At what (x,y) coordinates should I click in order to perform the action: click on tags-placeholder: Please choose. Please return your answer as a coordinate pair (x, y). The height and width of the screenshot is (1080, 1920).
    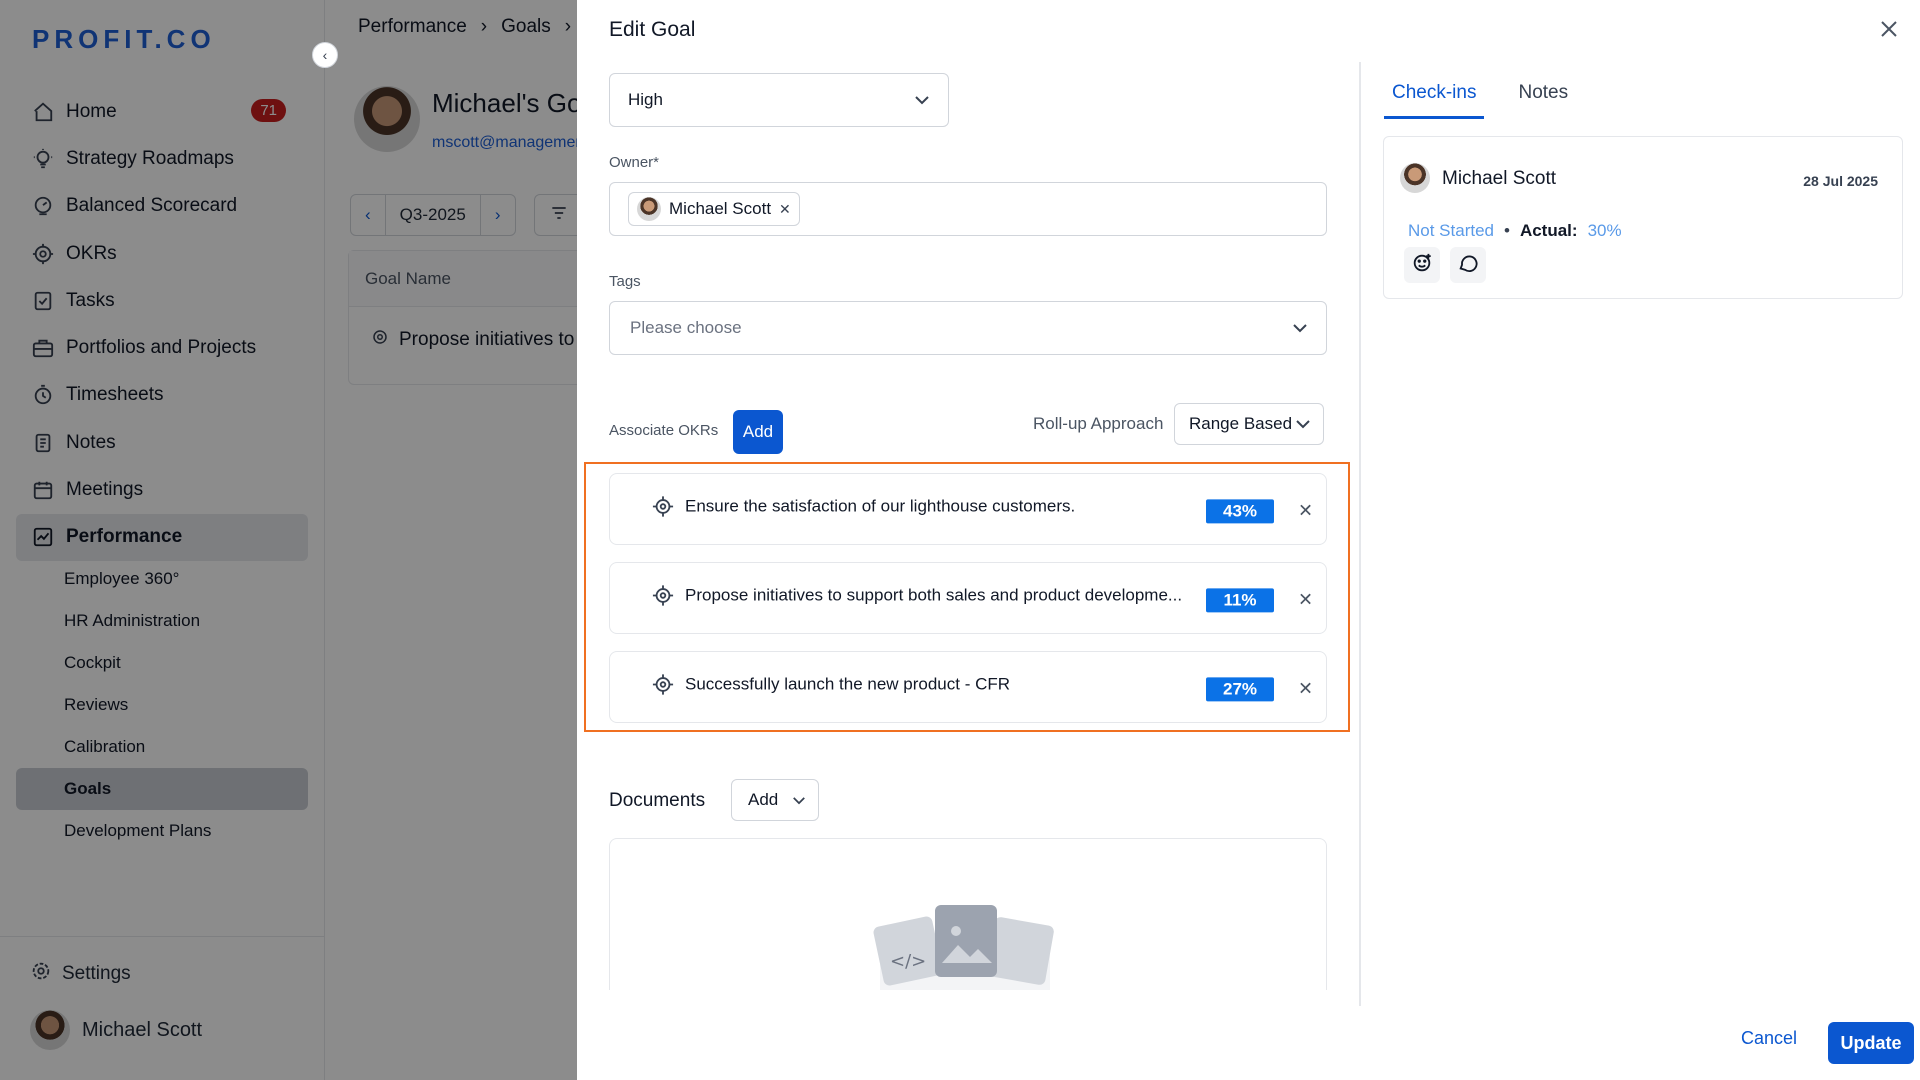
    Looking at the image, I should click on (686, 327).